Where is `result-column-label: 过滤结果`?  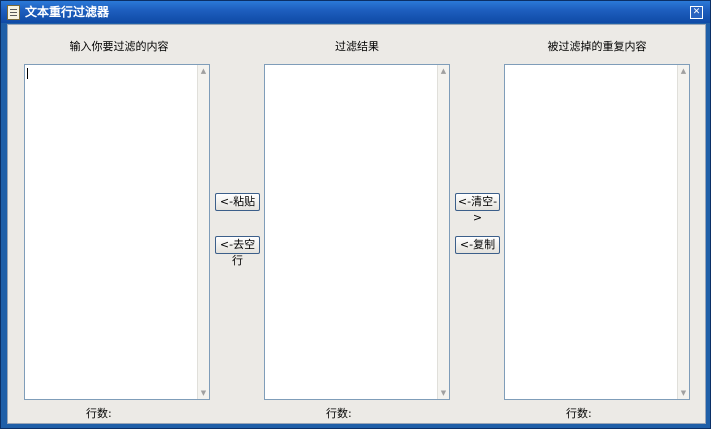
result-column-label: 过滤结果 is located at coordinates (357, 46).